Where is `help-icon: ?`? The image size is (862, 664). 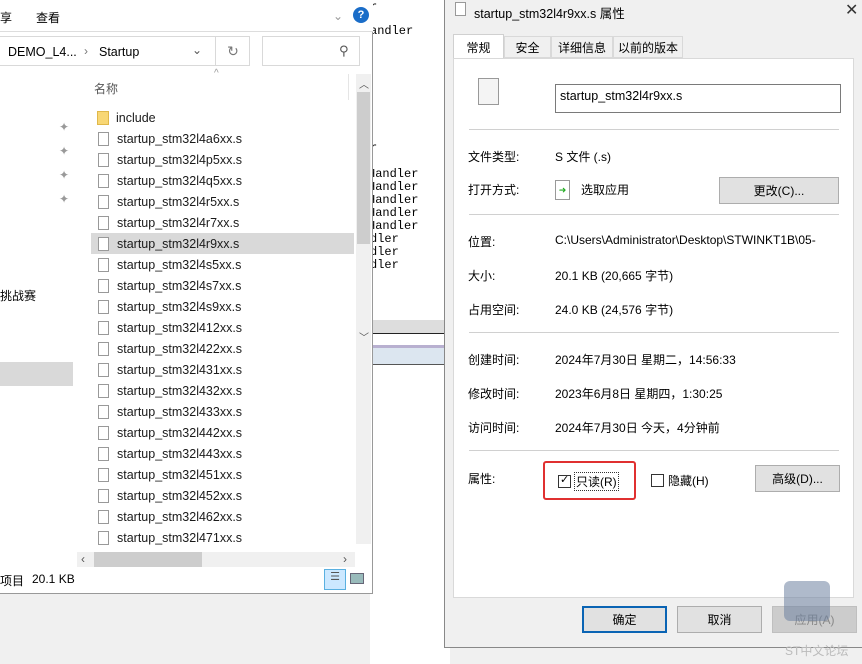
help-icon: ? is located at coordinates (361, 15).